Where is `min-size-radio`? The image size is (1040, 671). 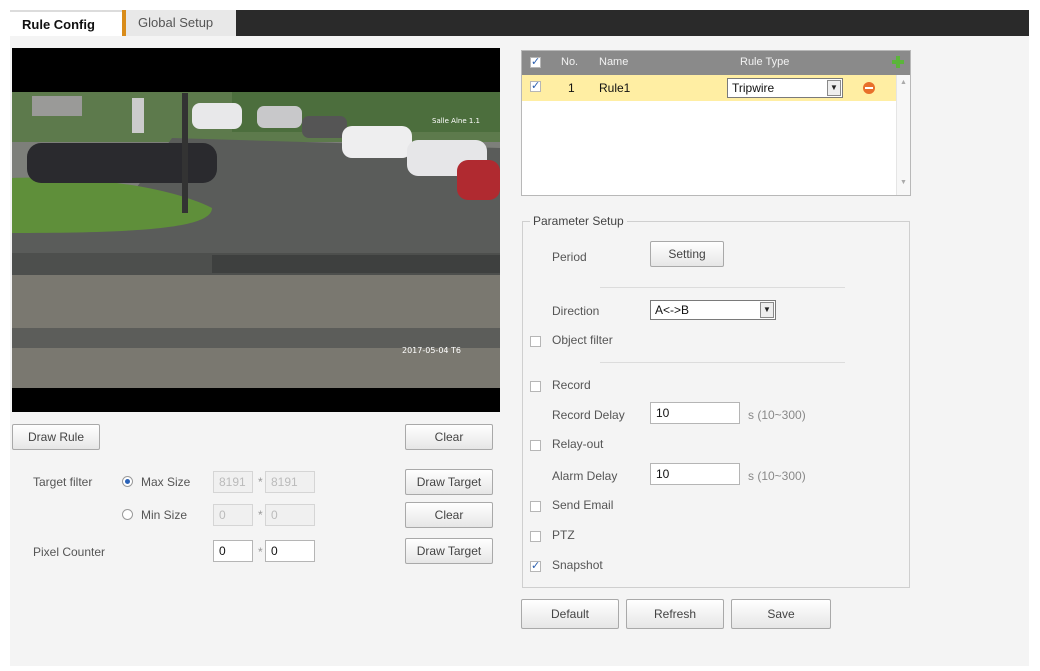
min-size-radio is located at coordinates (127, 514).